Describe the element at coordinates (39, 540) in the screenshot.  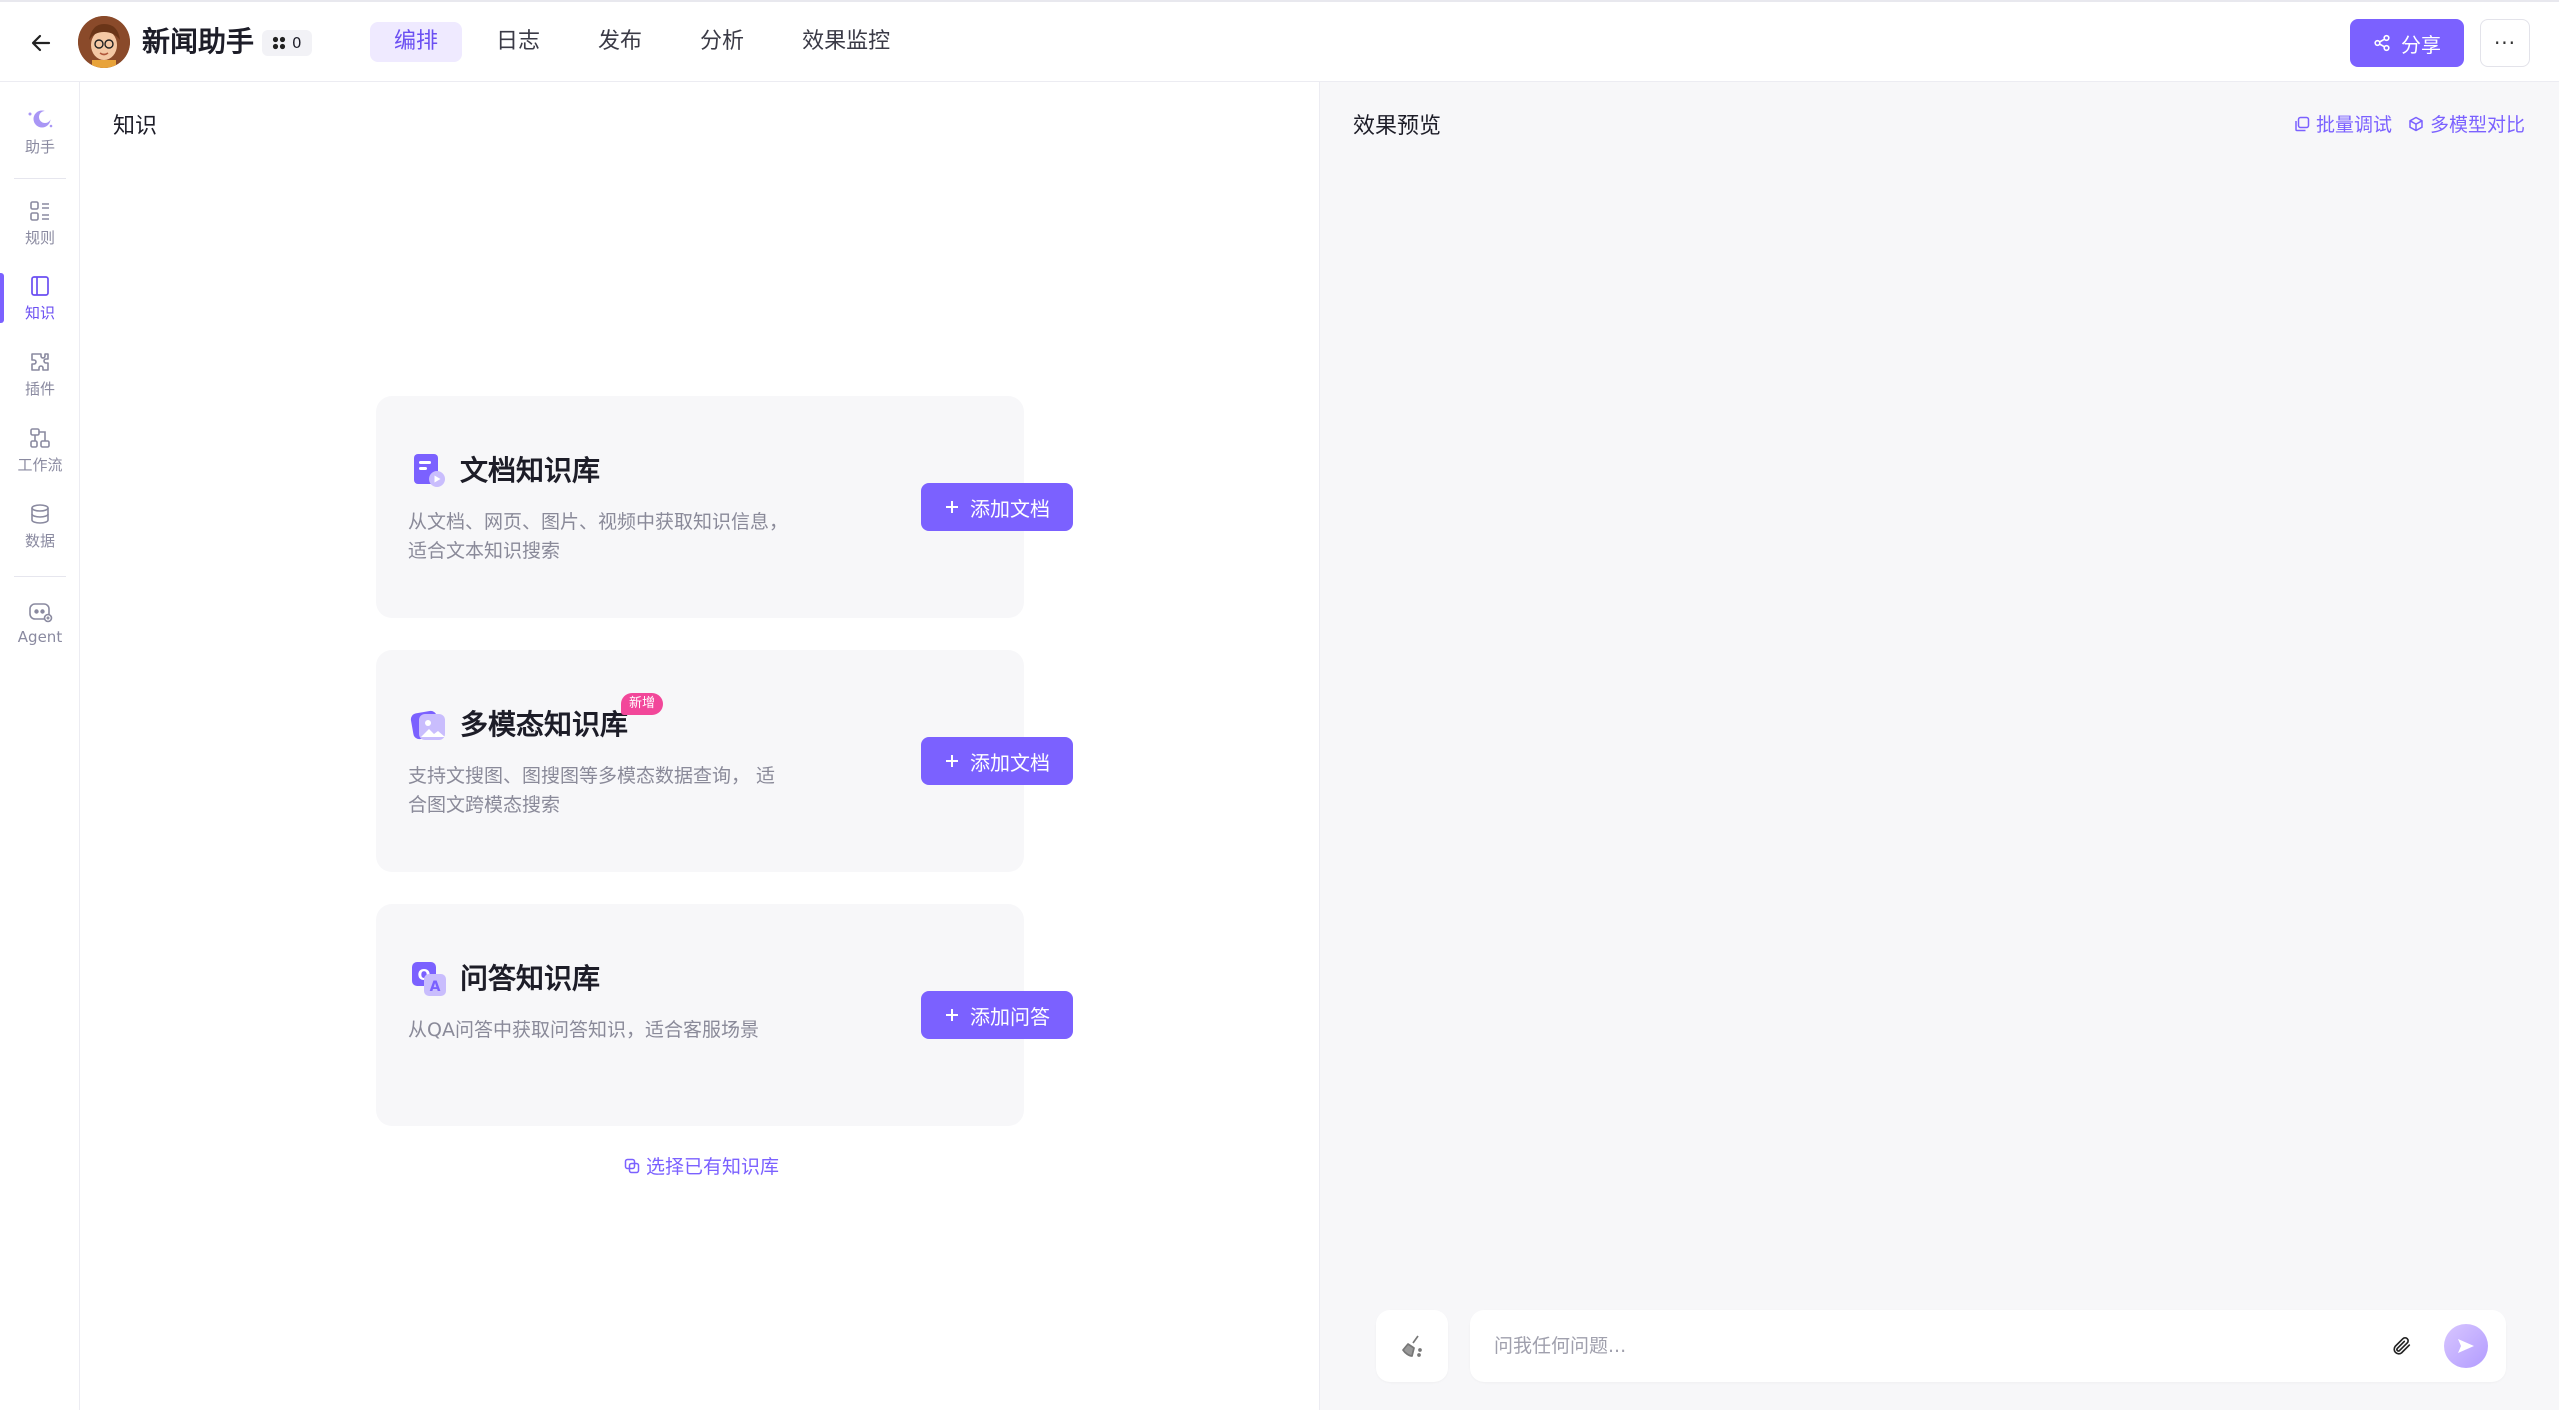
I see `sidebar-item-label: 数据` at that location.